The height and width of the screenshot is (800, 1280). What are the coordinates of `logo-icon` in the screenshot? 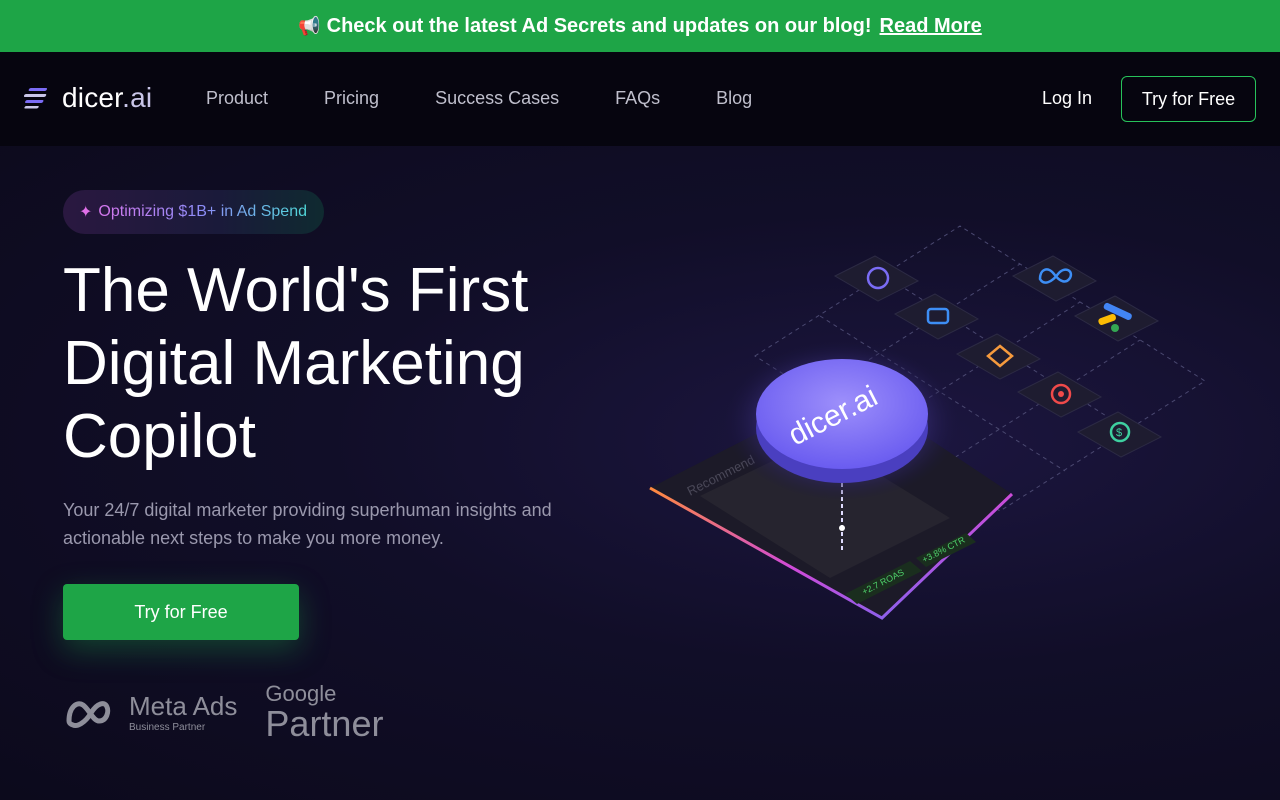 It's located at (35, 98).